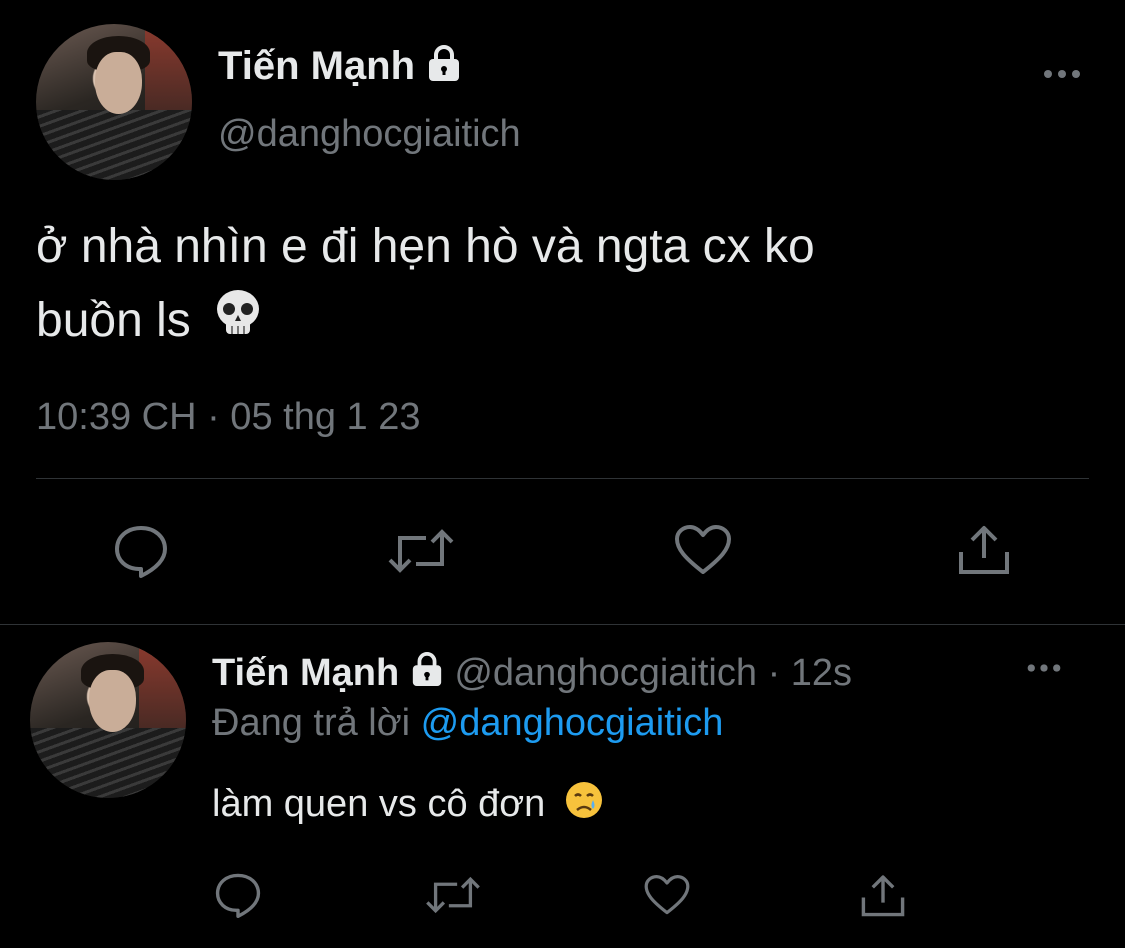  What do you see at coordinates (379, 804) in the screenshot?
I see `reply-text-content: làm quen vs cô đơn` at bounding box center [379, 804].